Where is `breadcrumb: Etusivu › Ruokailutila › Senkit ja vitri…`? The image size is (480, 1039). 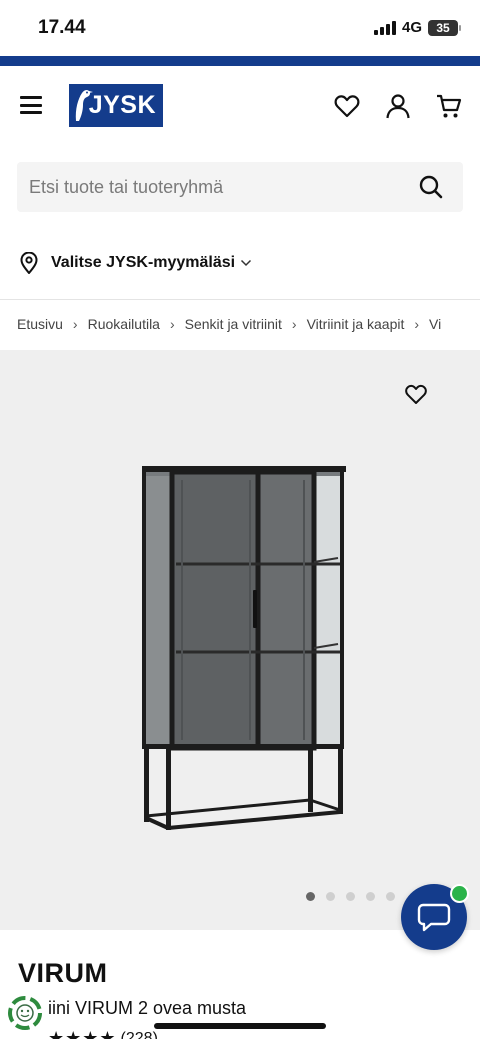
breadcrumb: Etusivu › Ruokailutila › Senkit ja vitri… is located at coordinates (229, 324).